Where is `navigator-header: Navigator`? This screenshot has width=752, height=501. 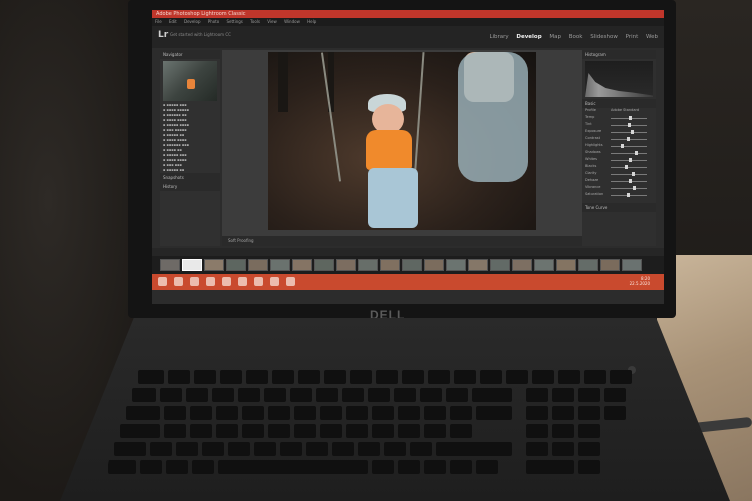
navigator-header: Navigator is located at coordinates (190, 54).